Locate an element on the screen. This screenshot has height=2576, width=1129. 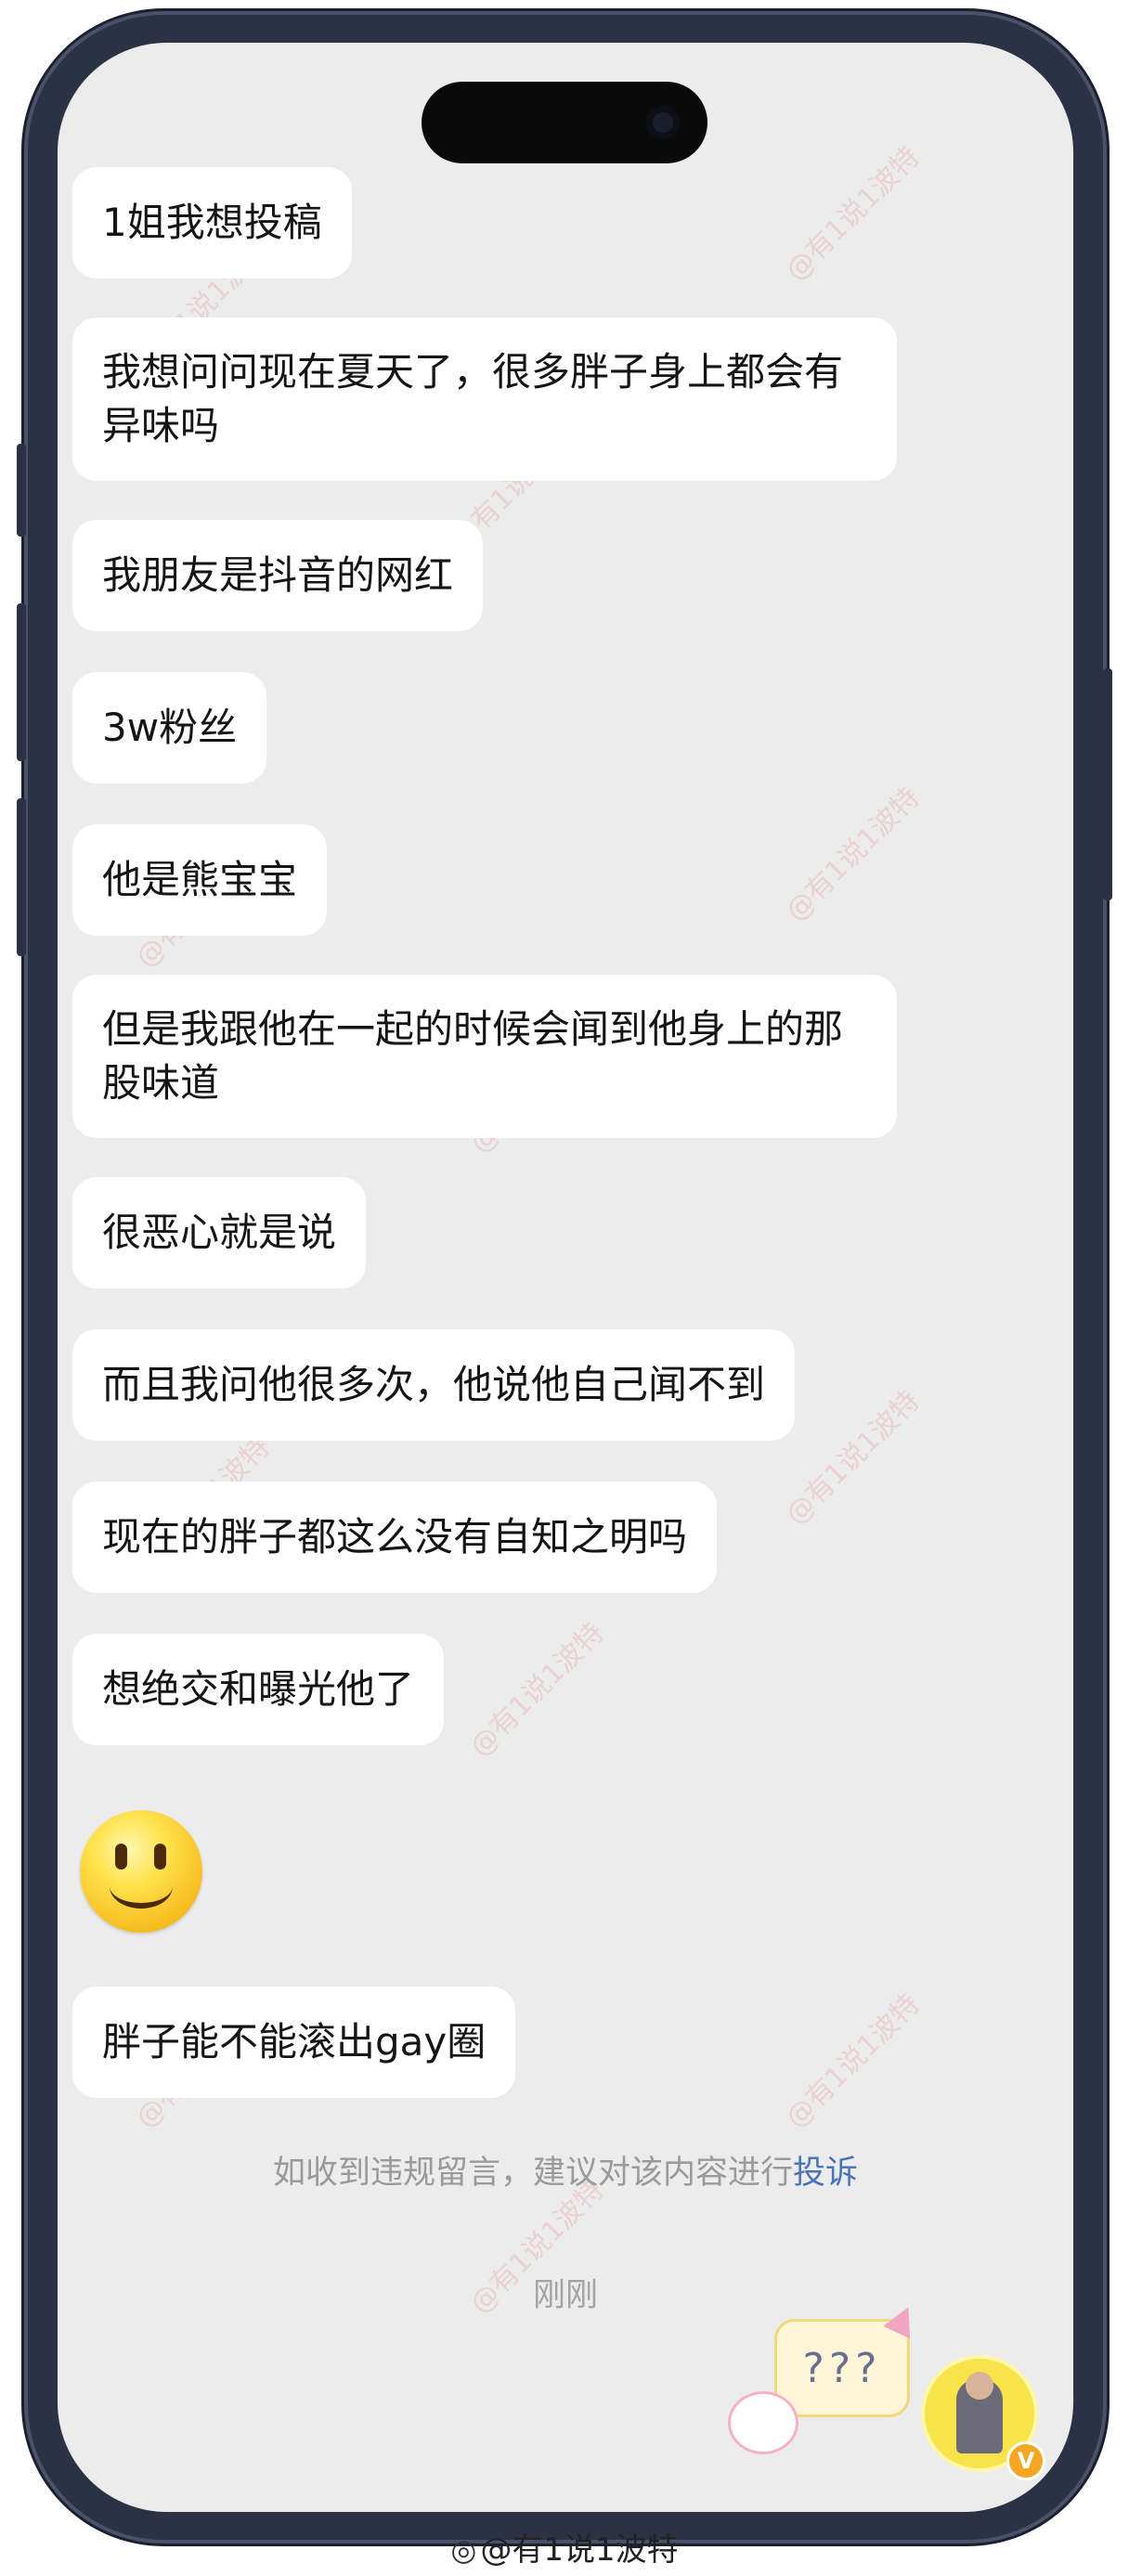
weibo-credit: ◎ @有1说1波特 is located at coordinates (564, 2550).